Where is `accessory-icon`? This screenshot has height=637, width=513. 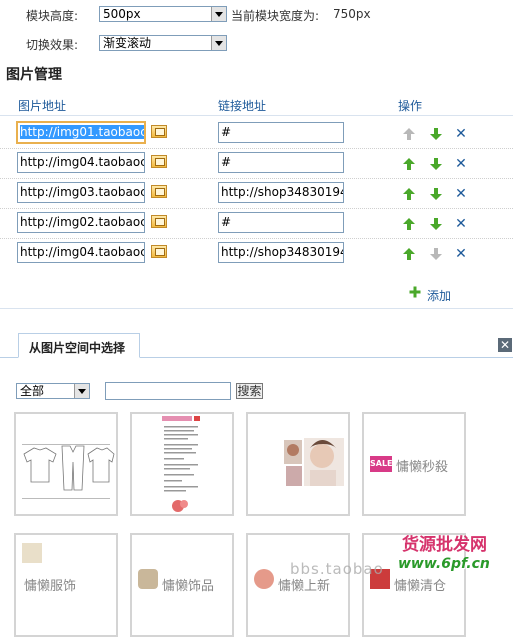 accessory-icon is located at coordinates (148, 579).